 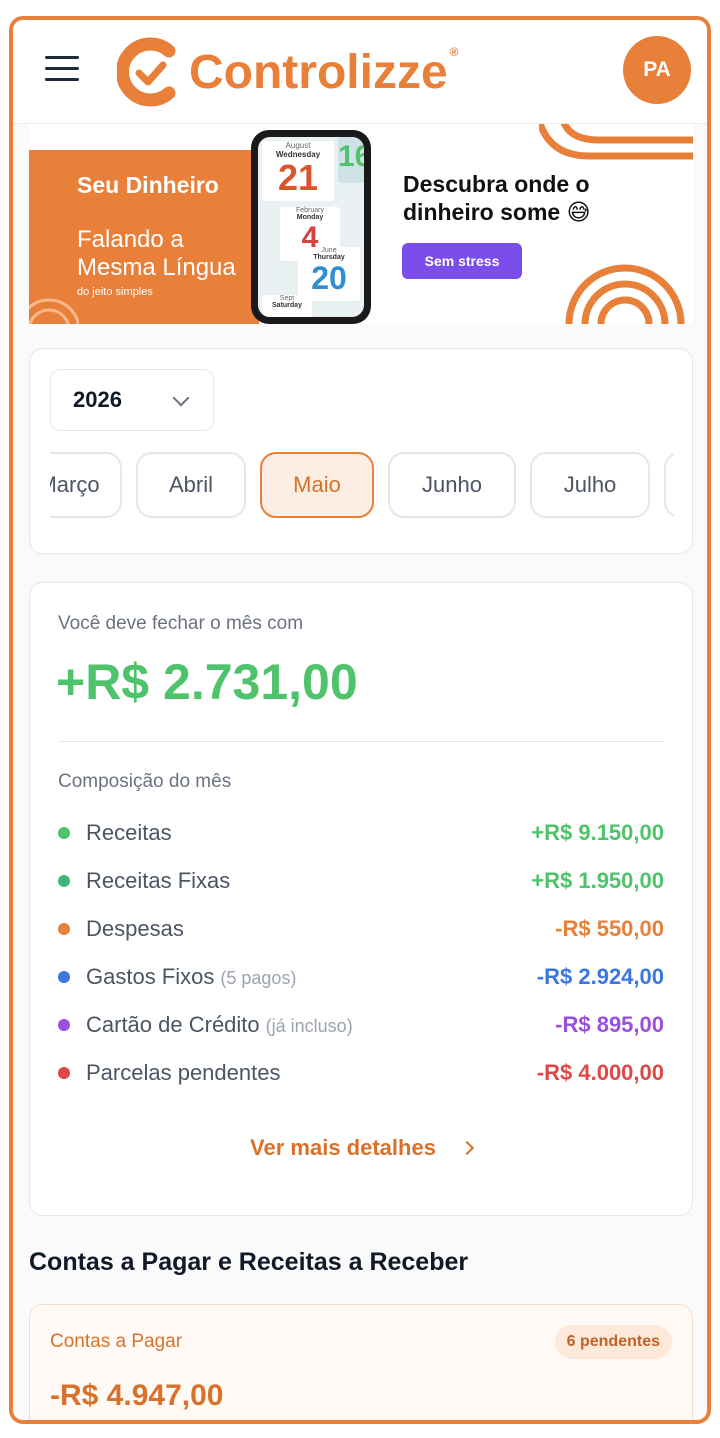 I want to click on composition-row-gastos-fixos: Gastos Fixos (5 pagos) -R$ 2.924,00, so click(x=361, y=977).